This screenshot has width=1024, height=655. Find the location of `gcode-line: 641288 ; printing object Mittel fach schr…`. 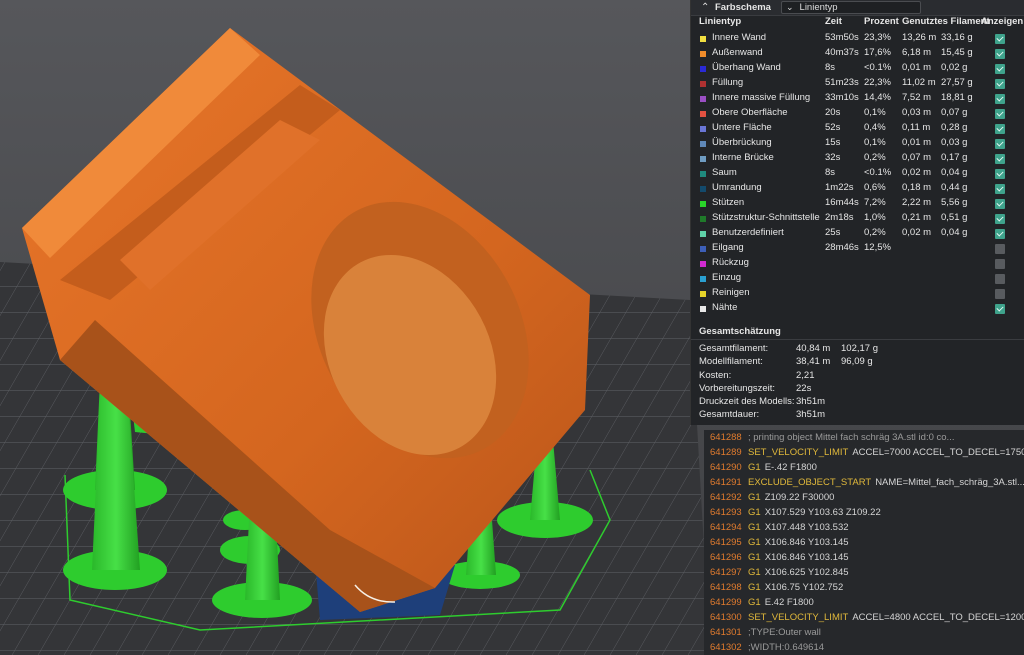

gcode-line: 641288 ; printing object Mittel fach schr… is located at coordinates (864, 437).